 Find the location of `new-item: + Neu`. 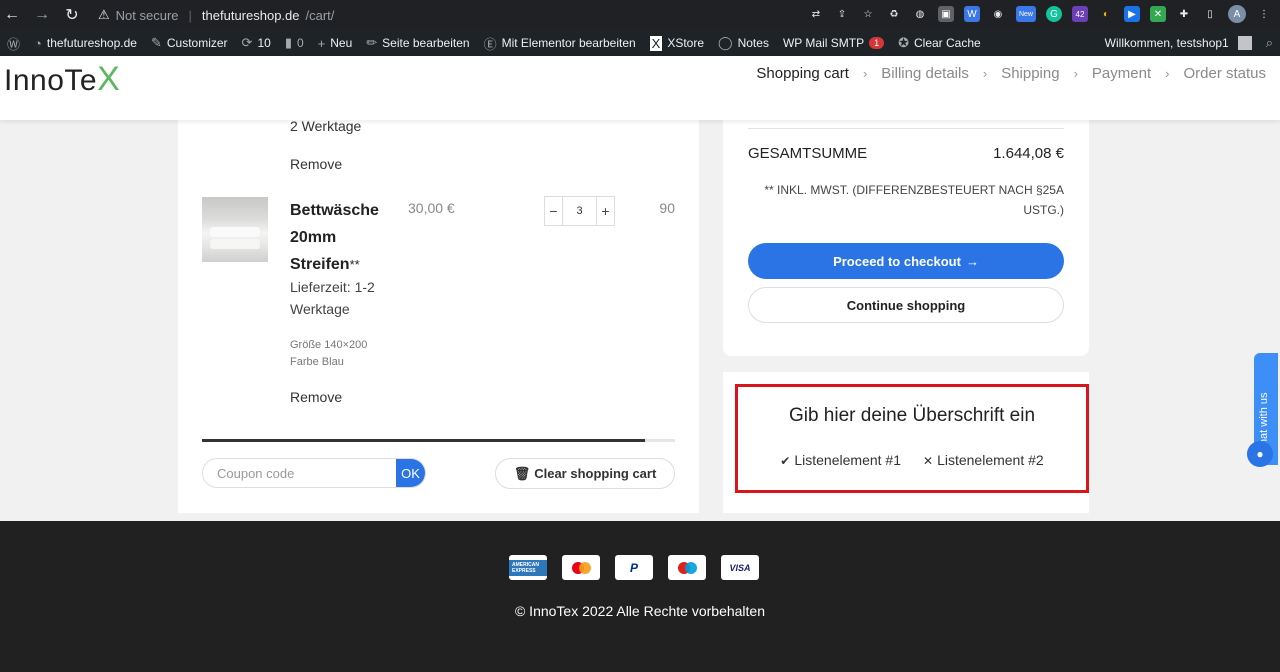

new-item: + Neu is located at coordinates (335, 43).